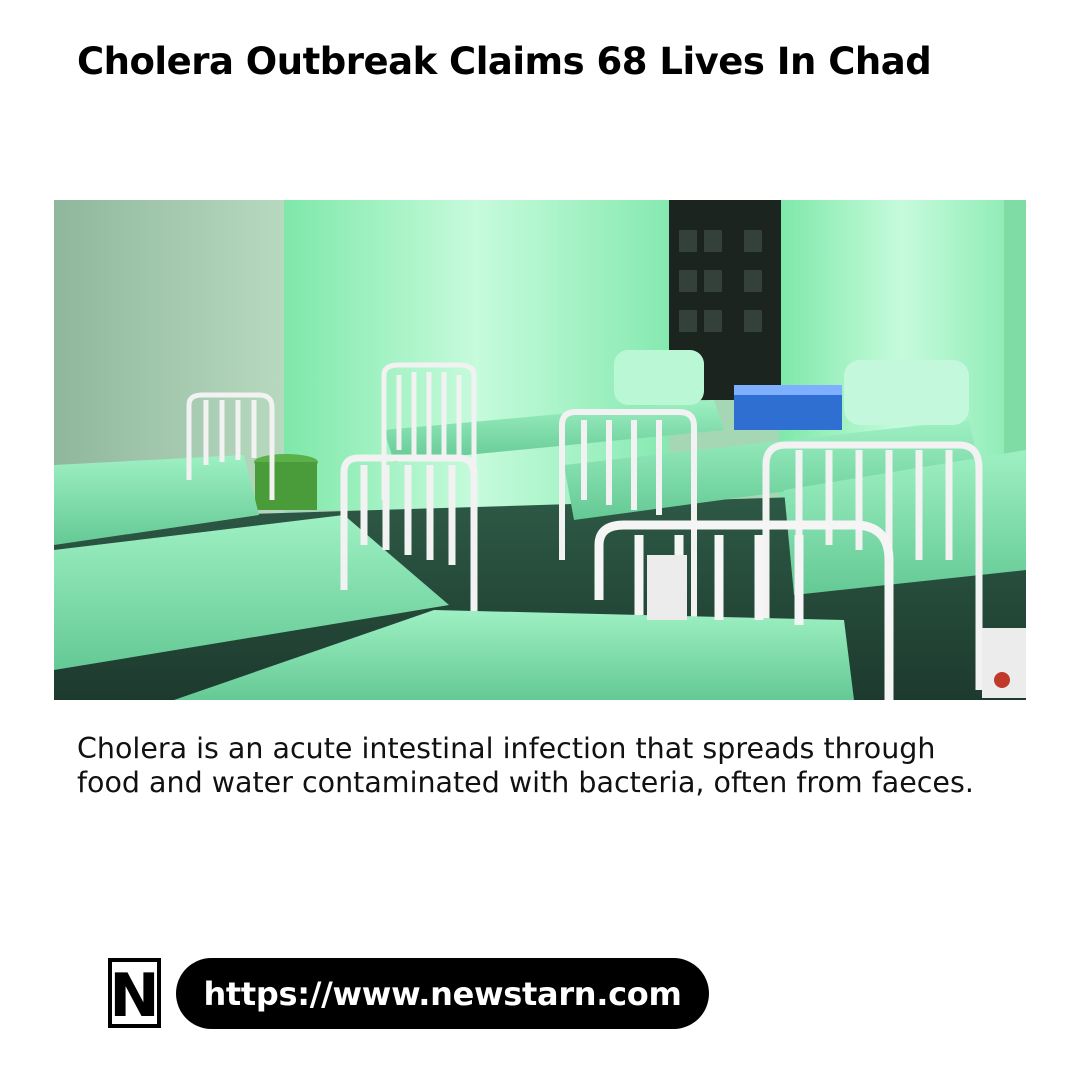 This screenshot has height=1080, width=1080. I want to click on newstarn-logo: N, so click(134, 993).